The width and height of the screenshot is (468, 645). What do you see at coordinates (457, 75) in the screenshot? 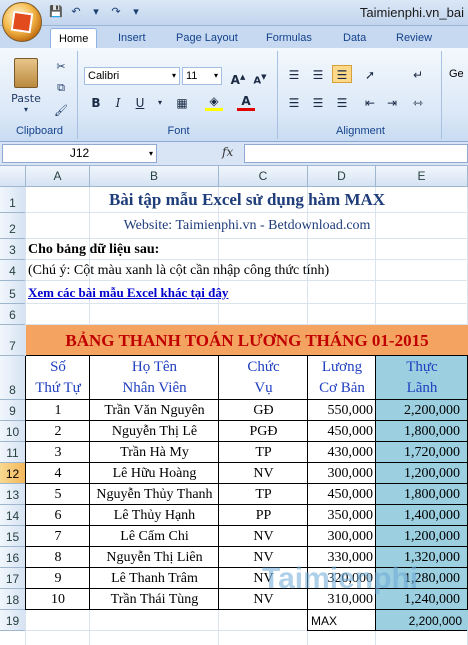
I see `number-format-partial: Ge` at bounding box center [457, 75].